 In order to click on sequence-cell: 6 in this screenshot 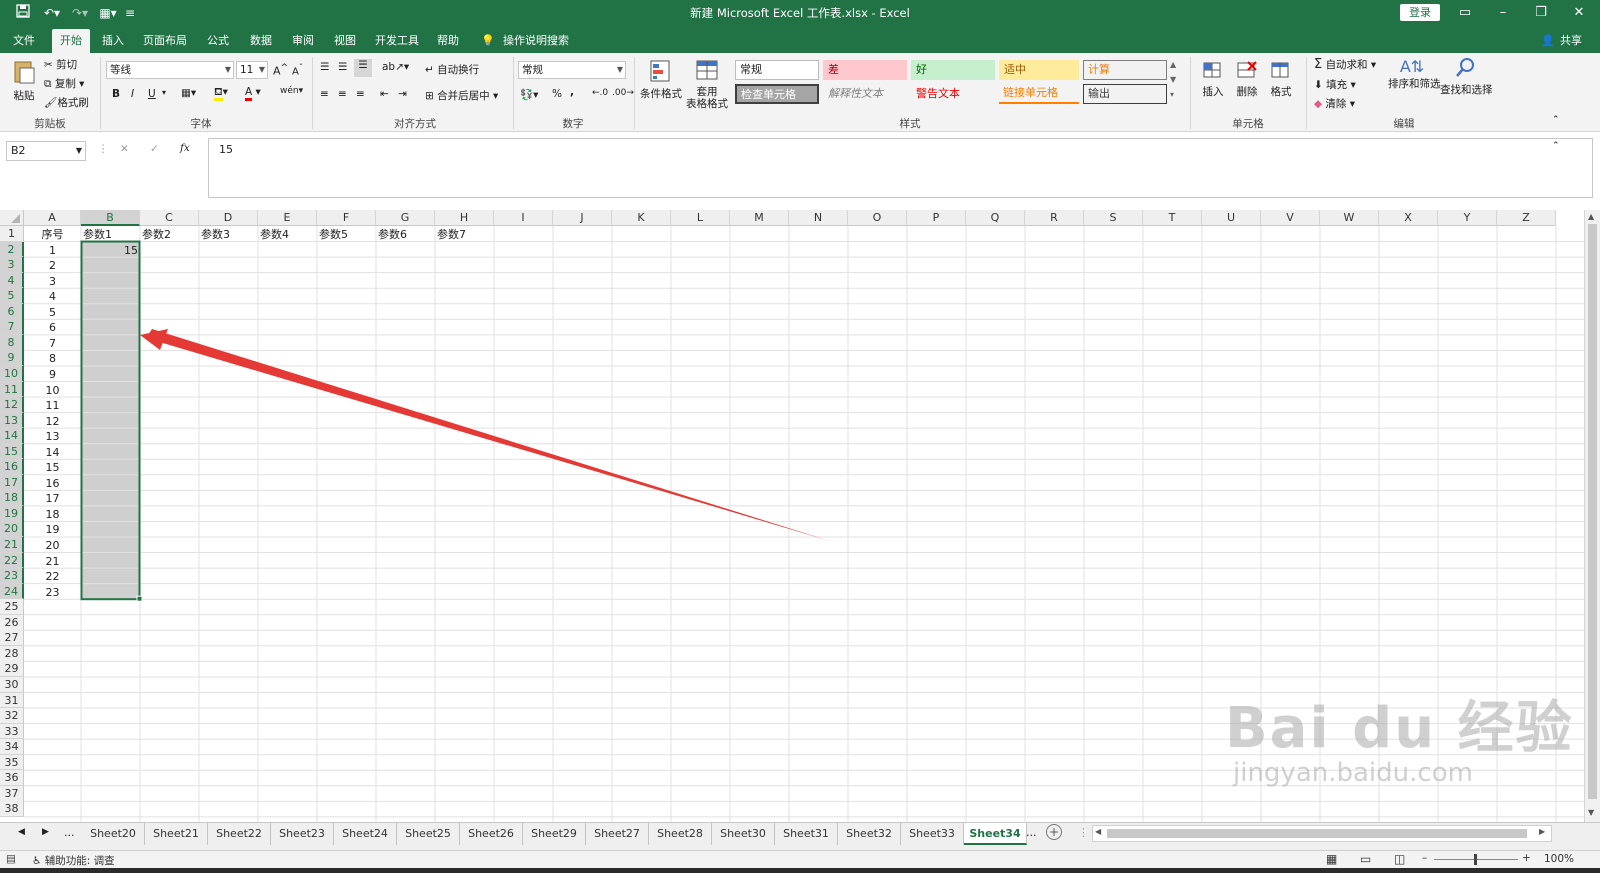, I will do `click(52, 327)`.